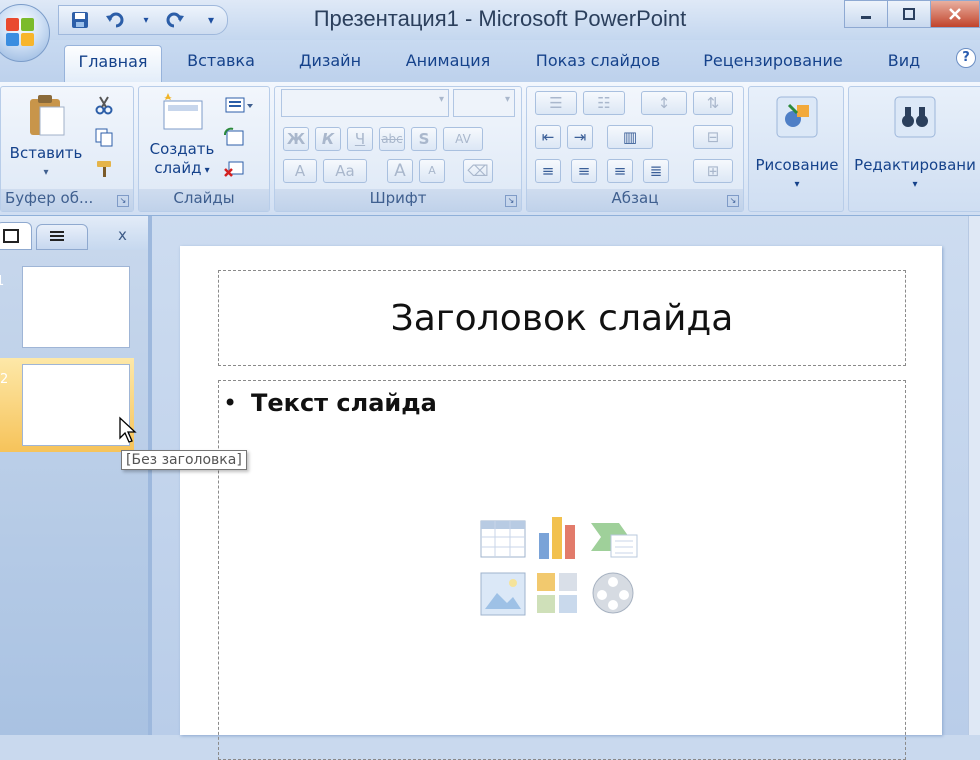  I want to click on slide-number-2: 2, so click(4, 379).